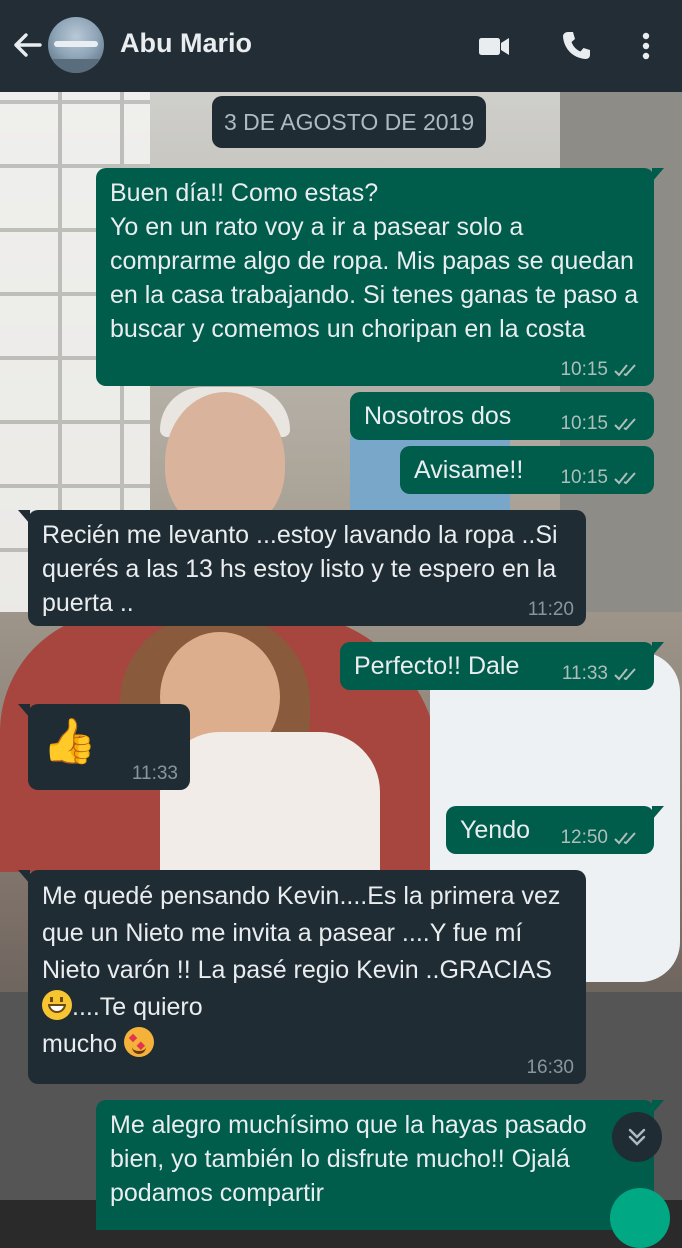 Image resolution: width=682 pixels, height=1248 pixels. I want to click on thumbs-up-emoji: 👍, so click(69, 741).